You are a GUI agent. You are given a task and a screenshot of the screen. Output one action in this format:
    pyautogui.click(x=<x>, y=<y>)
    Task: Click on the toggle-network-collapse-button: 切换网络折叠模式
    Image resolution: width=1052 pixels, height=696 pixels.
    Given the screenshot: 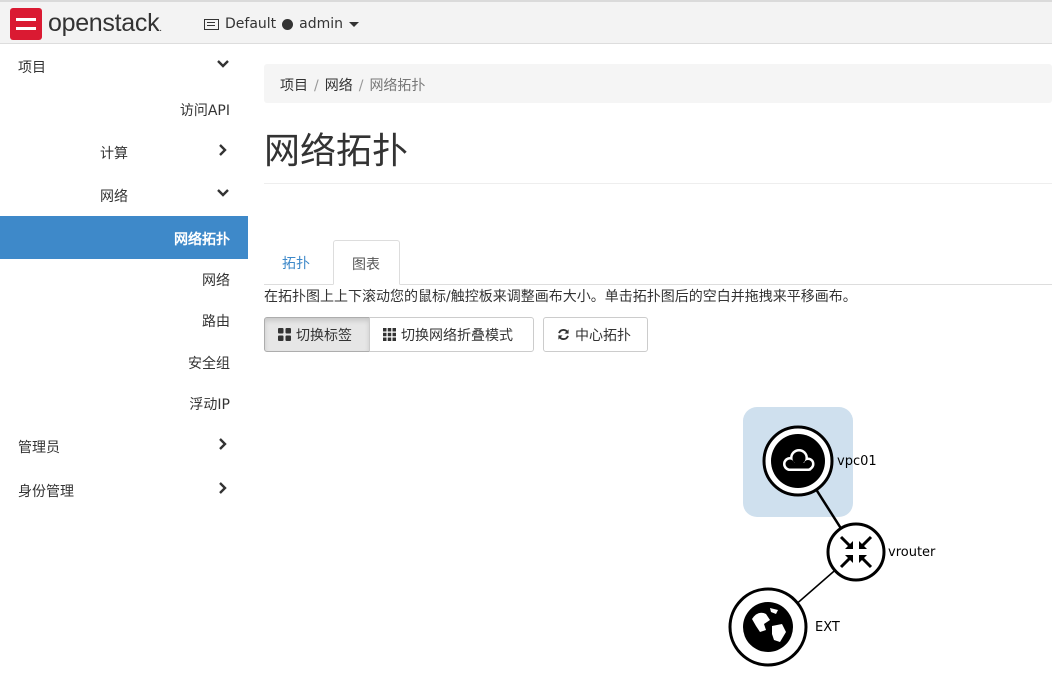 What is the action you would take?
    pyautogui.click(x=451, y=334)
    